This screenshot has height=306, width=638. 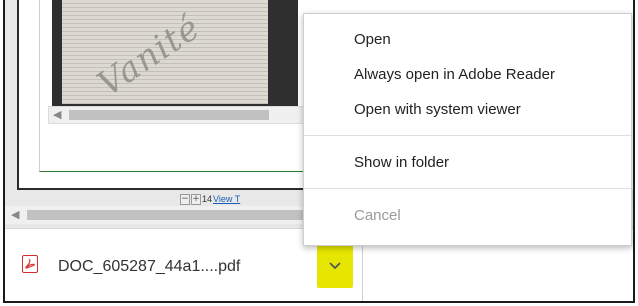 I want to click on zoom-out-button: −, so click(x=185, y=199).